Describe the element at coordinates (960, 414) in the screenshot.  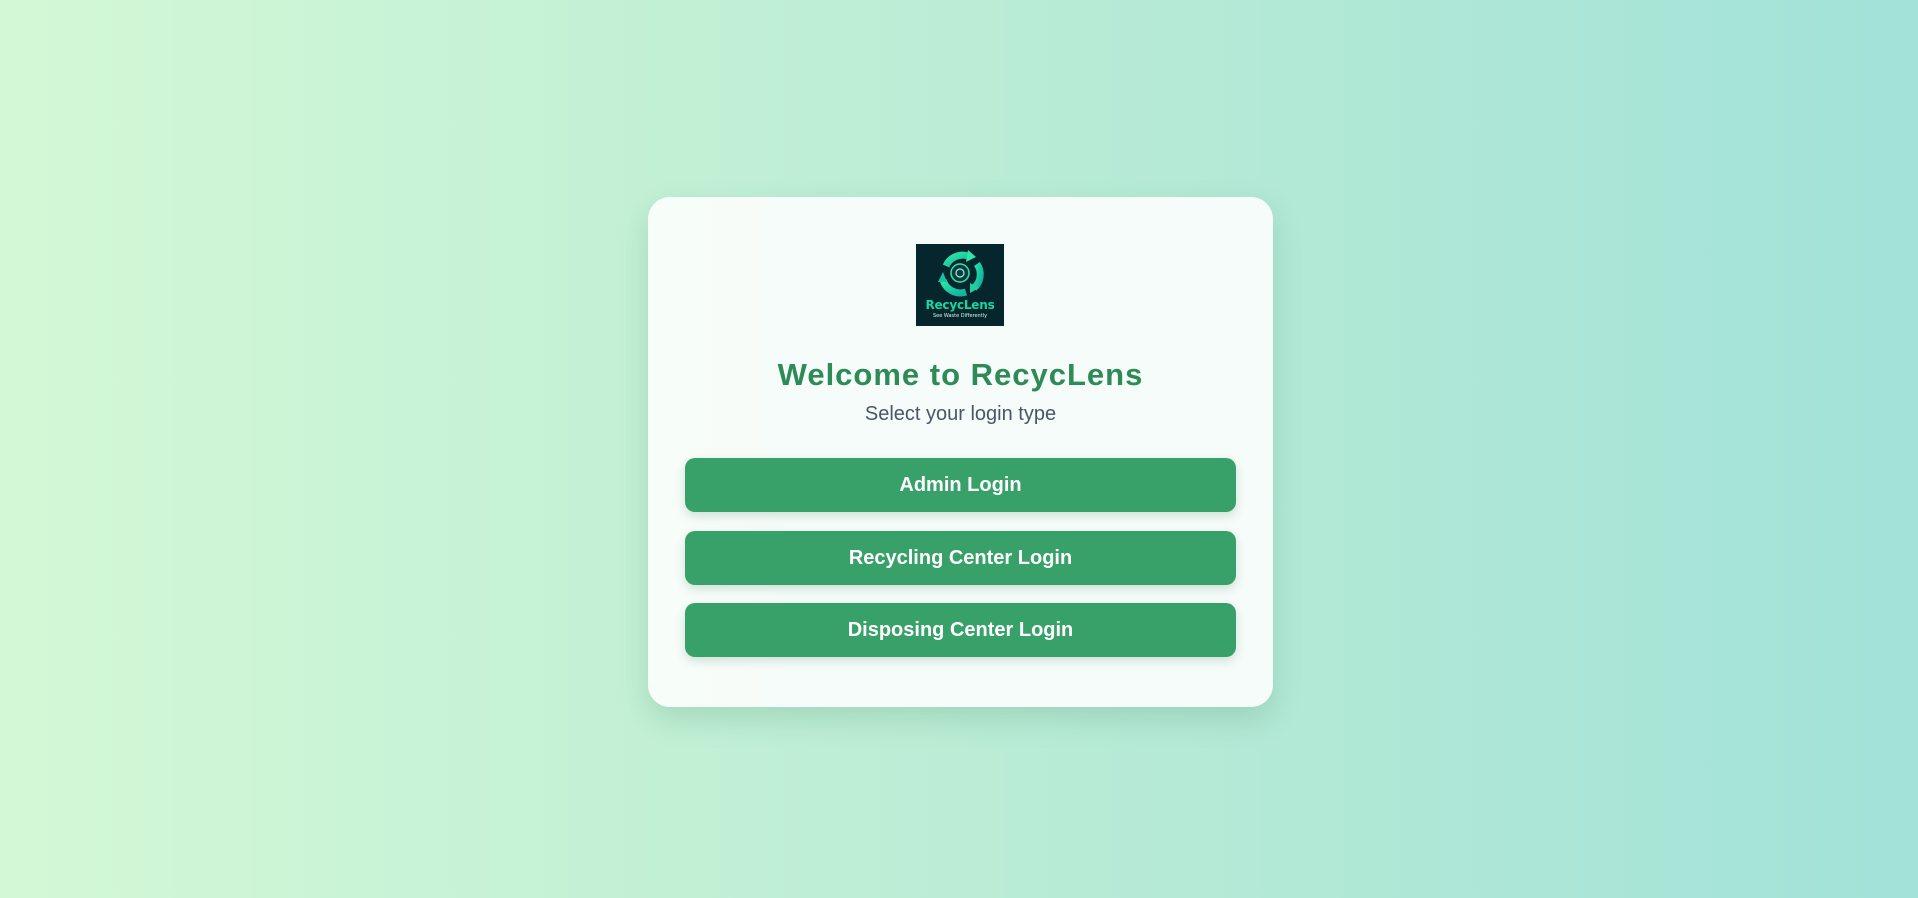
I see `page-subtitle: Select your login type` at that location.